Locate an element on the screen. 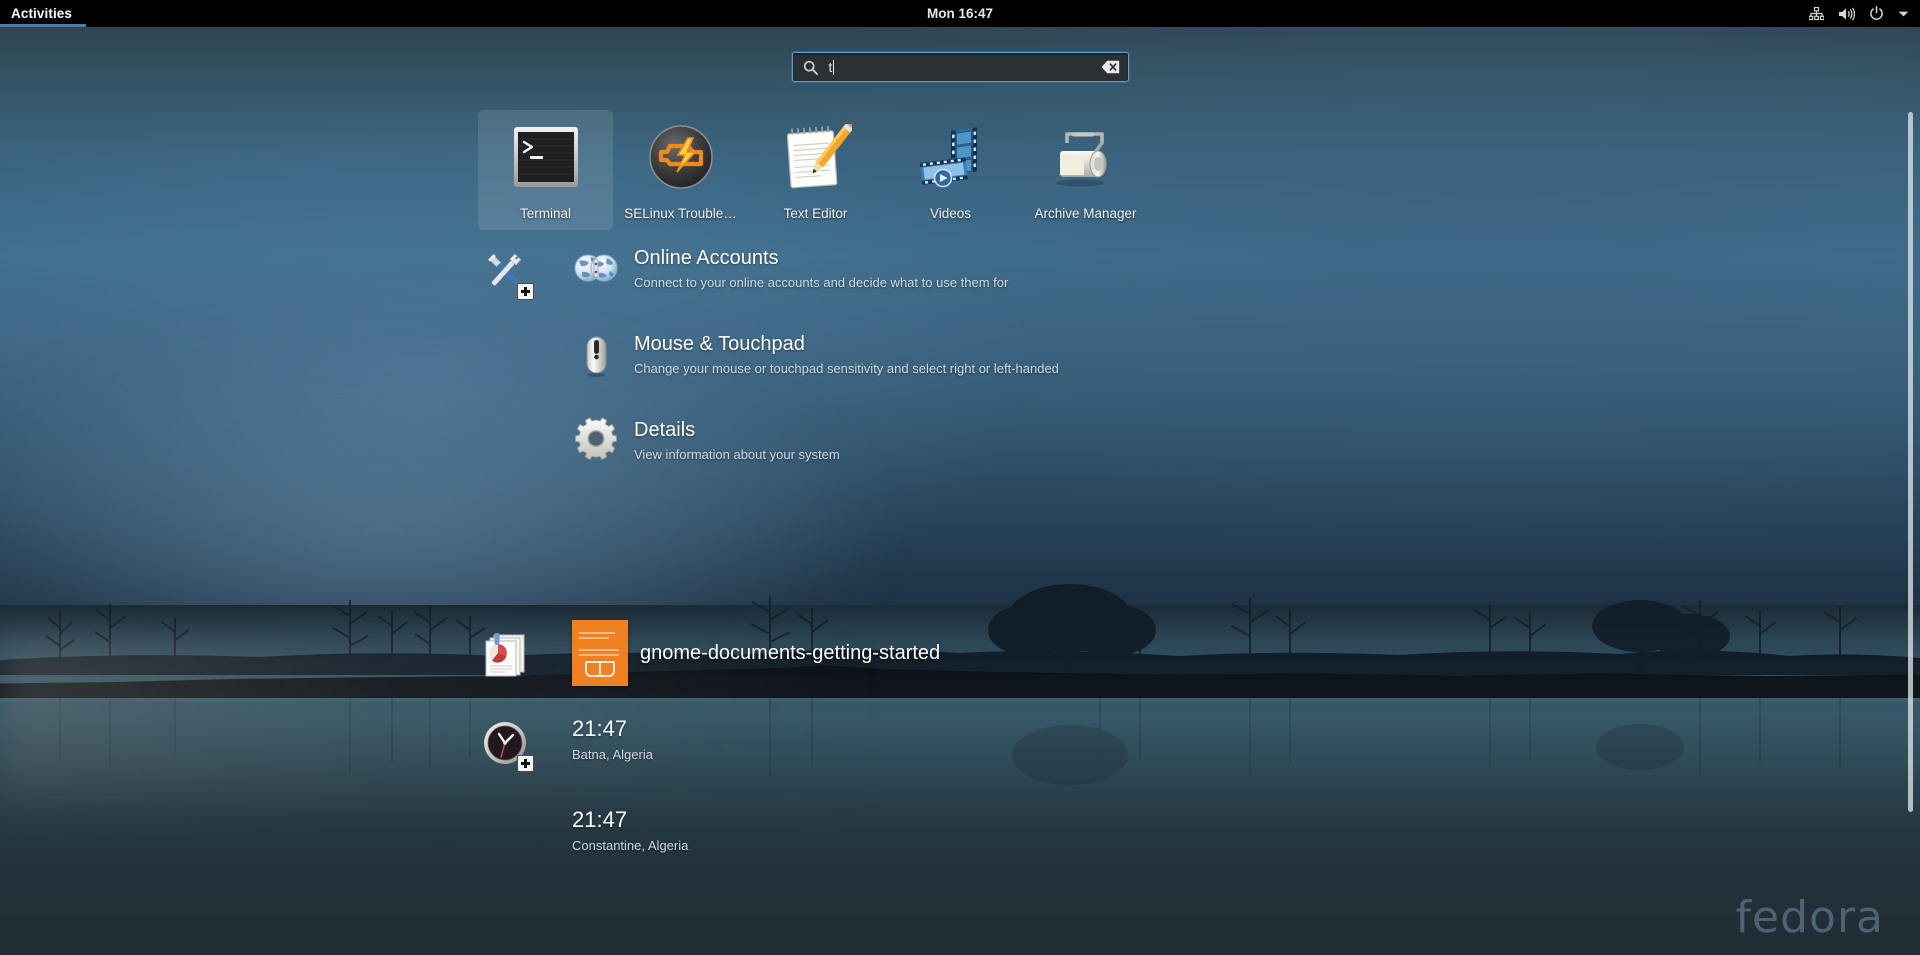 This screenshot has height=955, width=1920. document-title: gnome-documents-getting-started is located at coordinates (790, 652).